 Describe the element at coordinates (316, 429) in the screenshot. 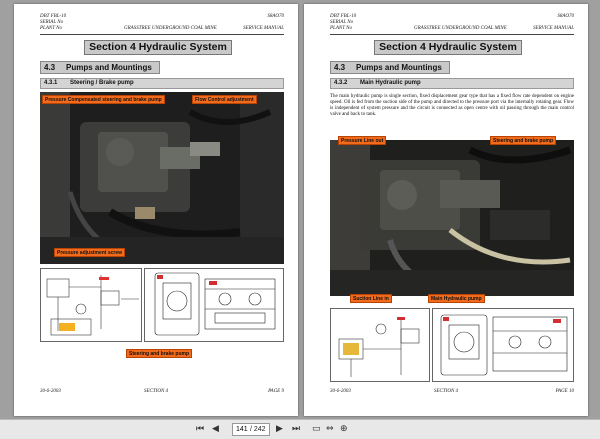

I see `fit-page-icon: ▭` at that location.